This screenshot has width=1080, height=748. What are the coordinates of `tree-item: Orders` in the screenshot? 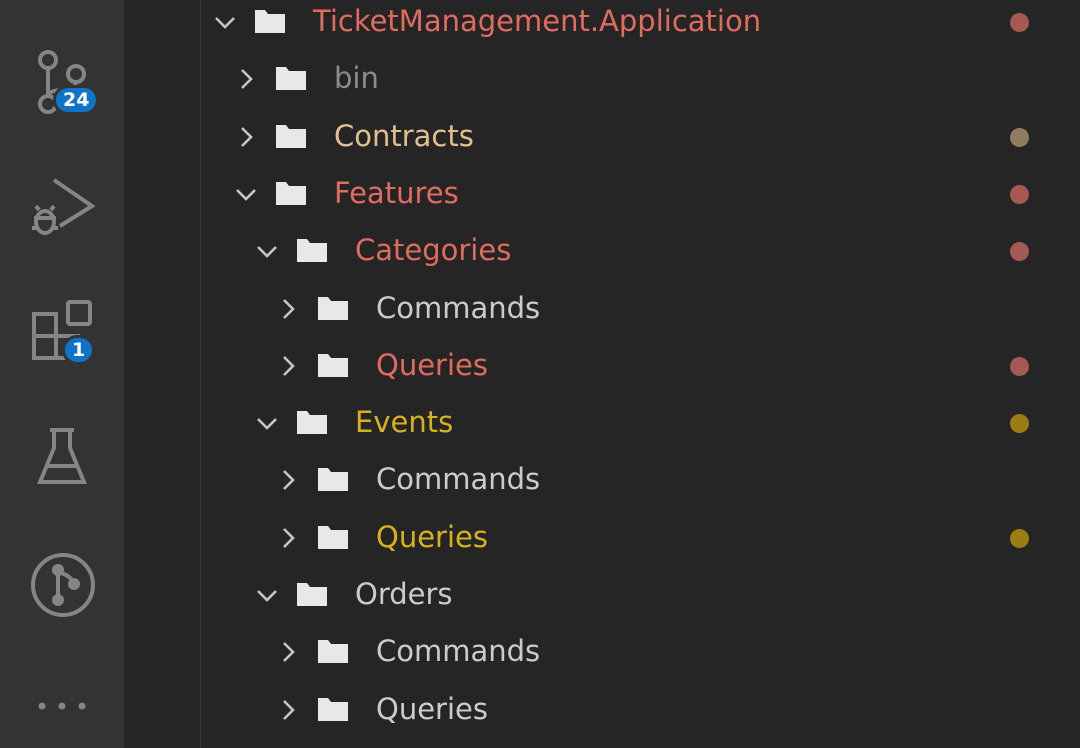 It's located at (640, 595).